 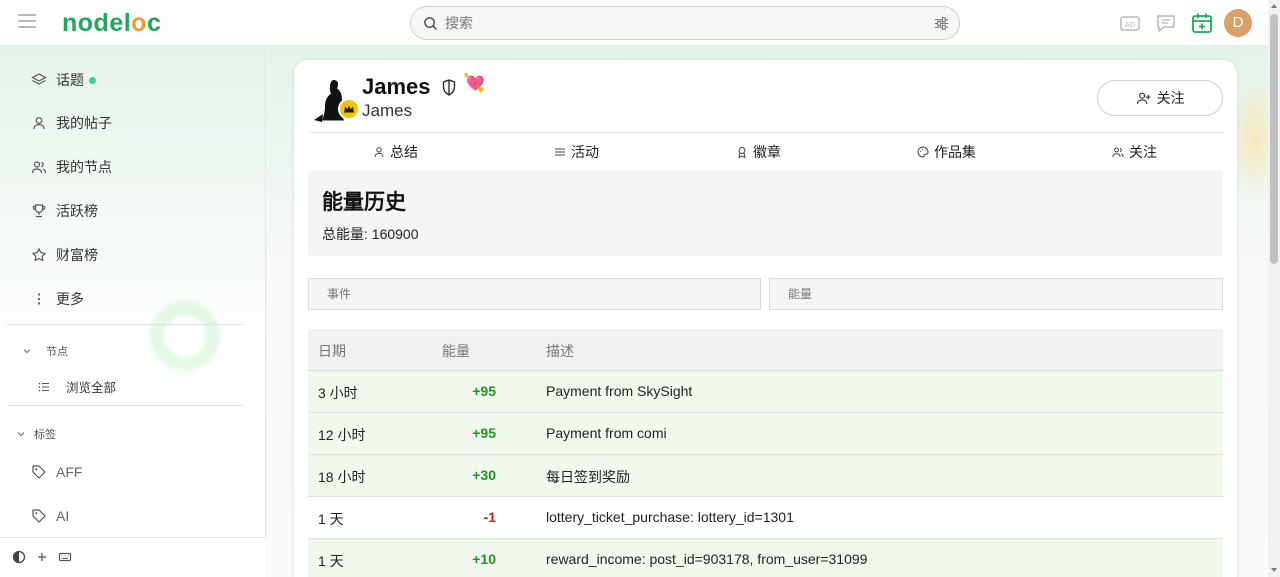 What do you see at coordinates (946, 152) in the screenshot?
I see `tab-portfolio: 作品集` at bounding box center [946, 152].